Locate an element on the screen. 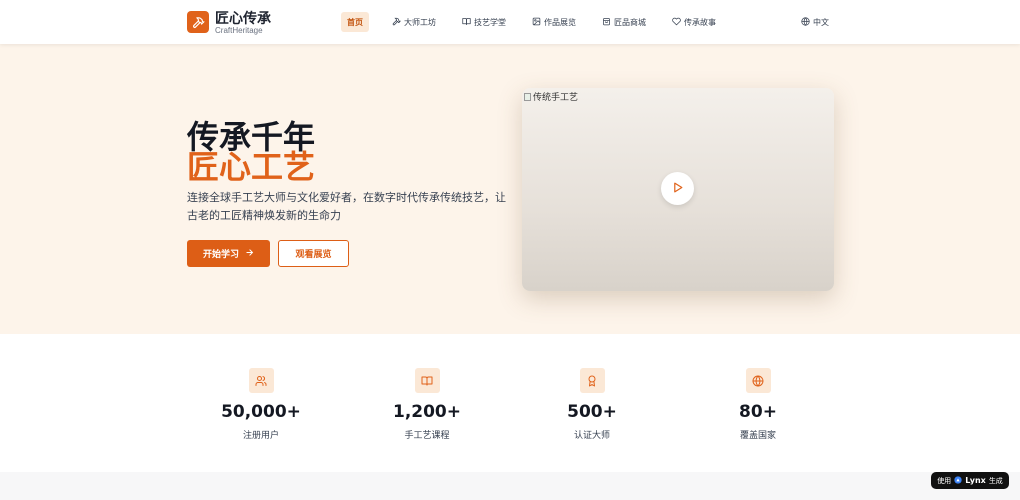 This screenshot has height=500, width=1020. hammer-icon is located at coordinates (396, 22).